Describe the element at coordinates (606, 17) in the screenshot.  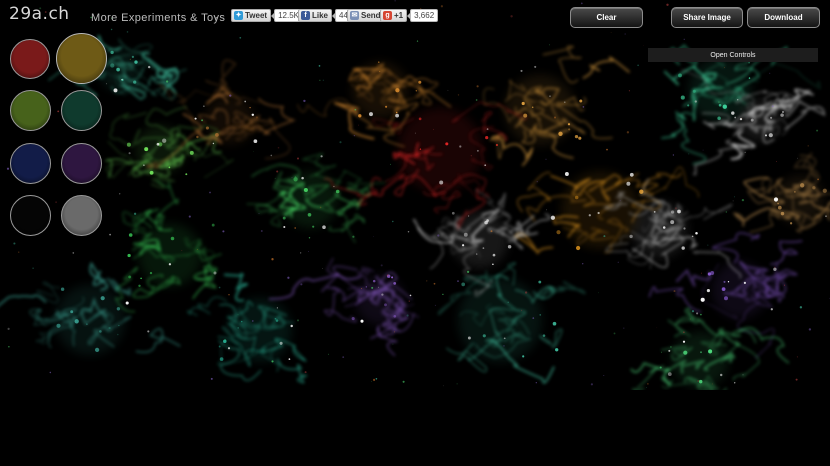
I see `clear-button: Clear` at that location.